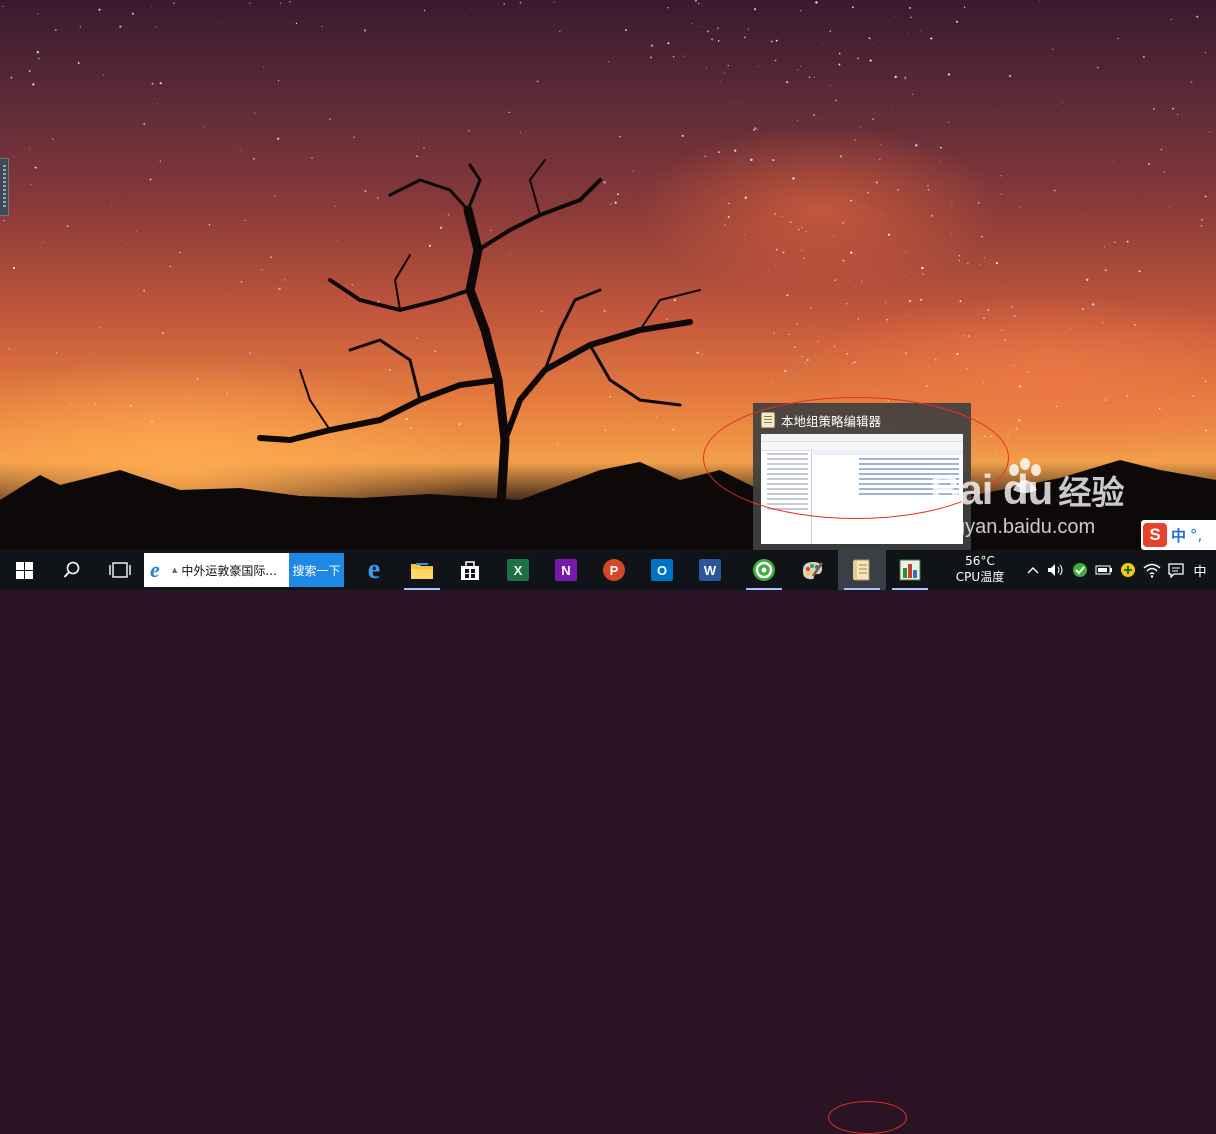 The image size is (1216, 1134). What do you see at coordinates (120, 570) in the screenshot?
I see `task-view-button` at bounding box center [120, 570].